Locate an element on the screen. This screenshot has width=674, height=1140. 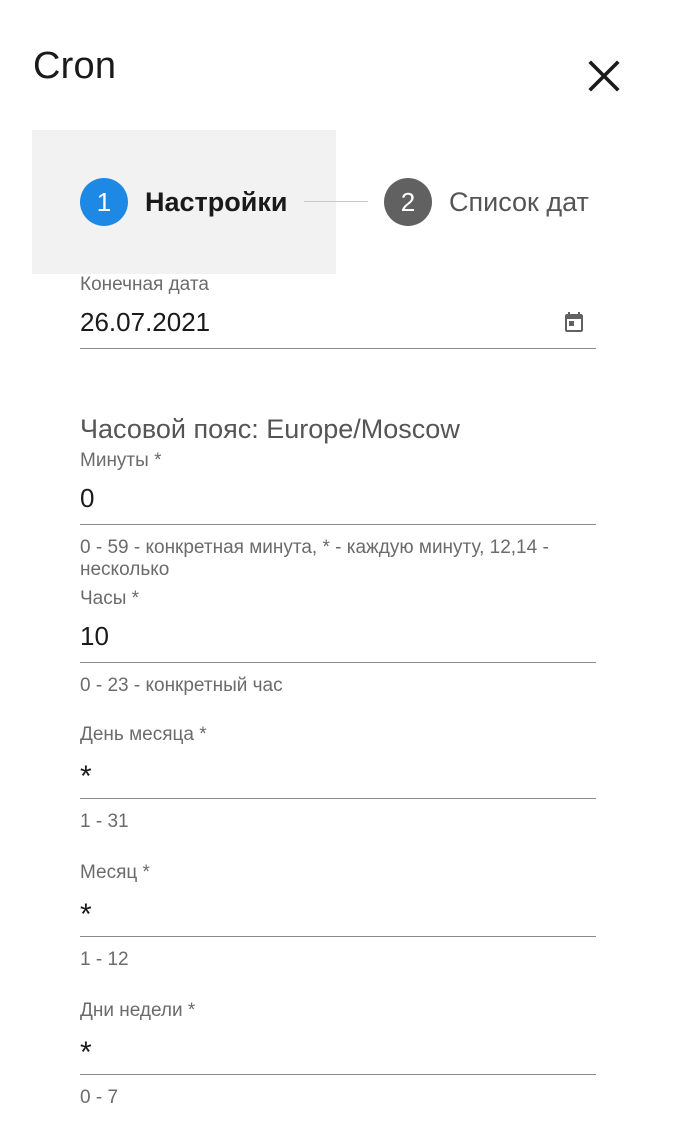
timezone-label: Часовой пояс: Europe/Moscow is located at coordinates (270, 429).